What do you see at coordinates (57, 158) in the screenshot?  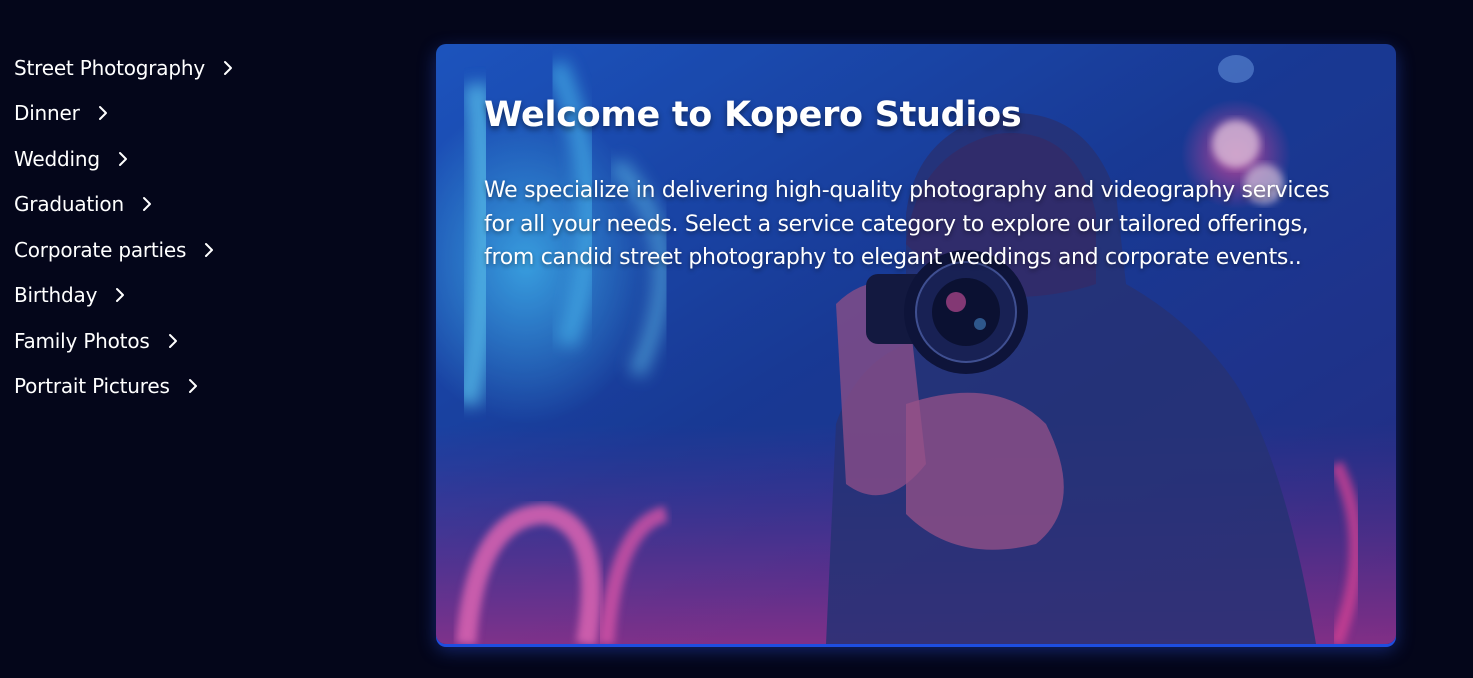 I see `menu-item-label: Wedding` at bounding box center [57, 158].